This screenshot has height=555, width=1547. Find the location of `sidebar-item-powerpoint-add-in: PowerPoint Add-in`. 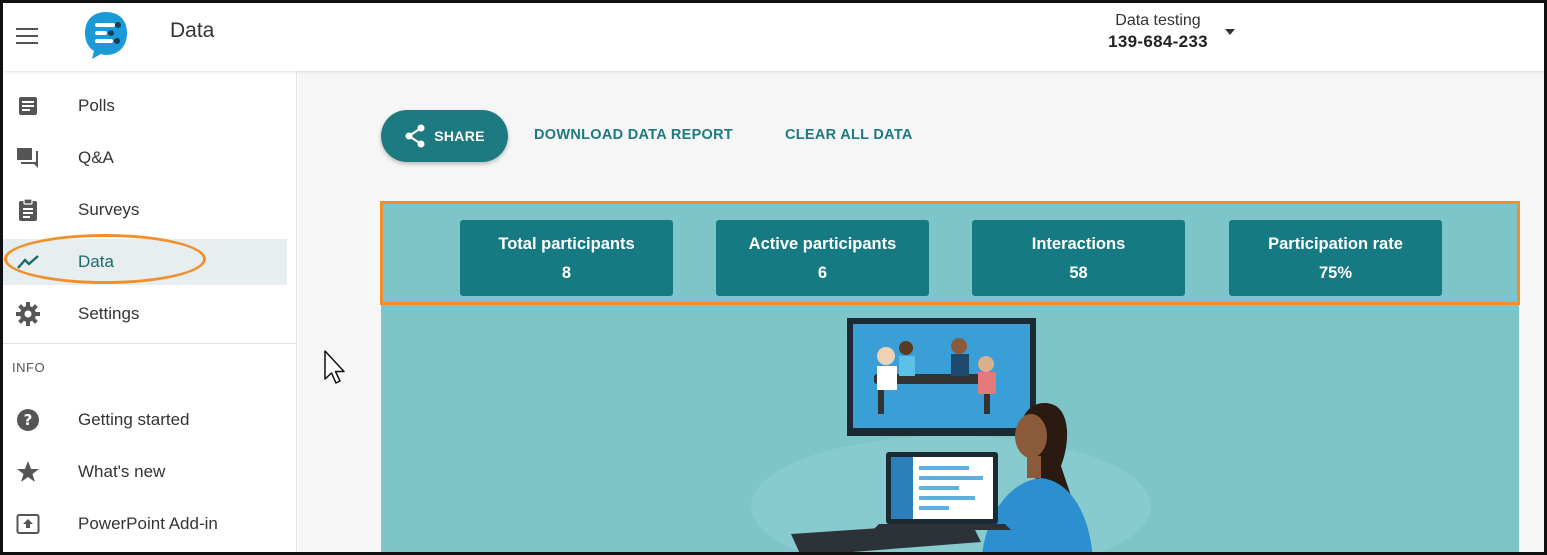

sidebar-item-powerpoint-add-in: PowerPoint Add-in is located at coordinates (145, 524).